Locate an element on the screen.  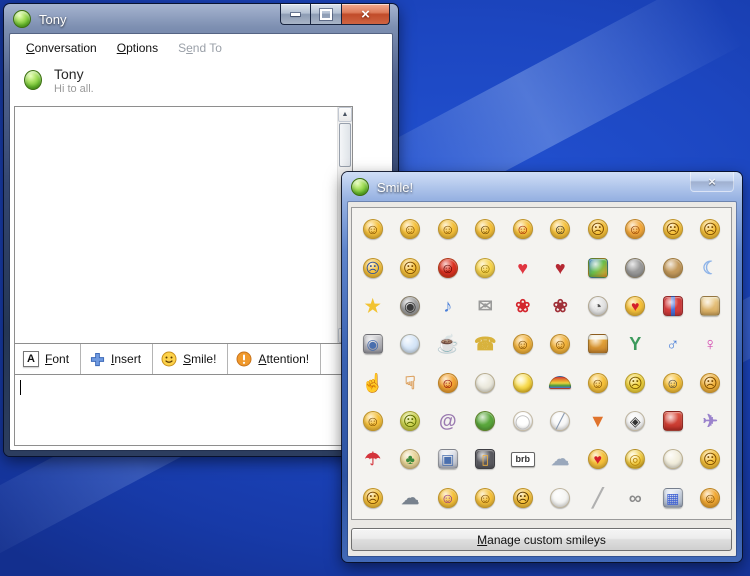
emoticon-cool-sunglasses: ☺ is located at coordinates (561, 229).